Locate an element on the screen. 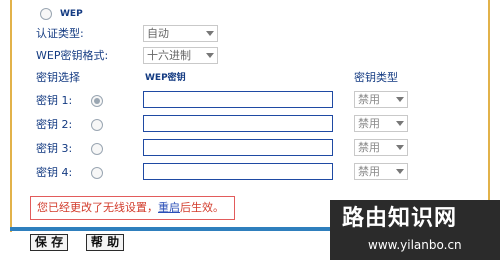 The width and height of the screenshot is (500, 260). key-2-radio is located at coordinates (97, 125).